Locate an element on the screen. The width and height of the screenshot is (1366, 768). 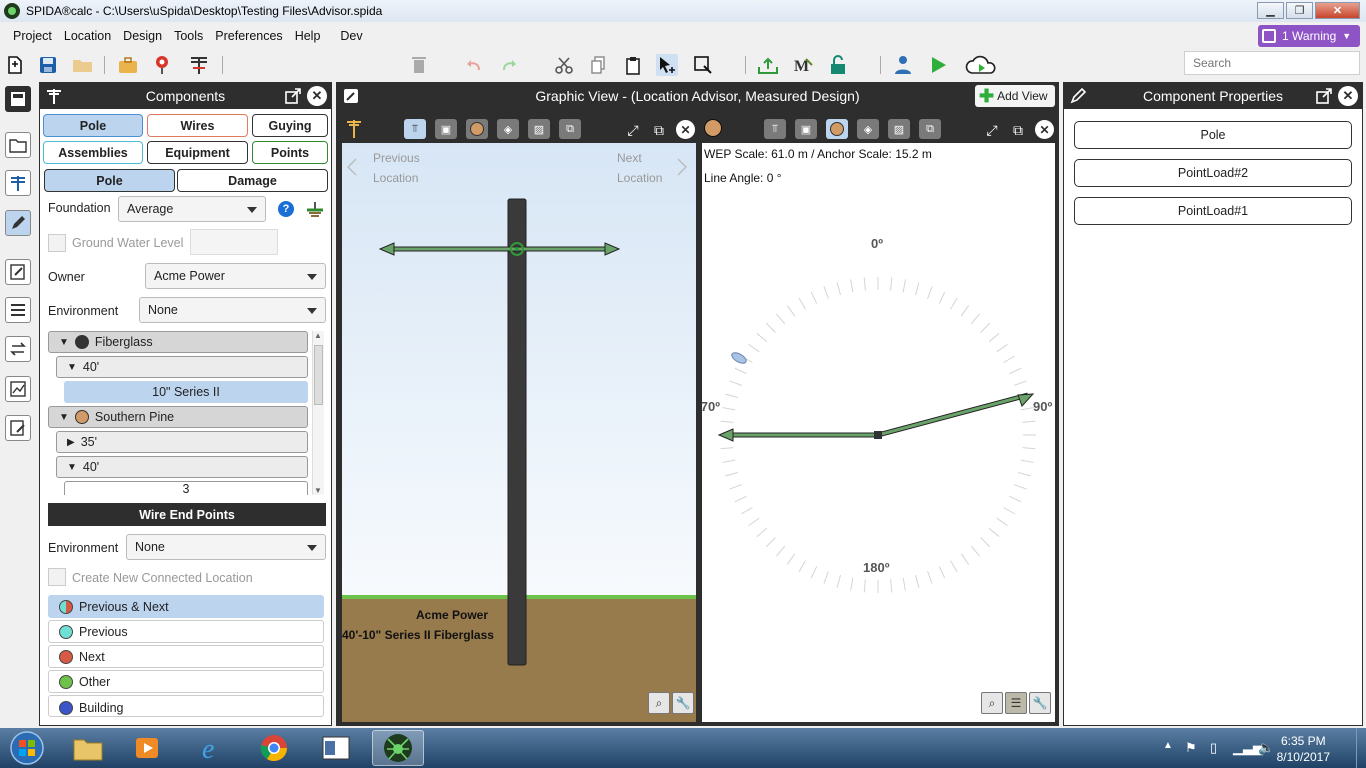
menu-project: Project is located at coordinates (32, 36).